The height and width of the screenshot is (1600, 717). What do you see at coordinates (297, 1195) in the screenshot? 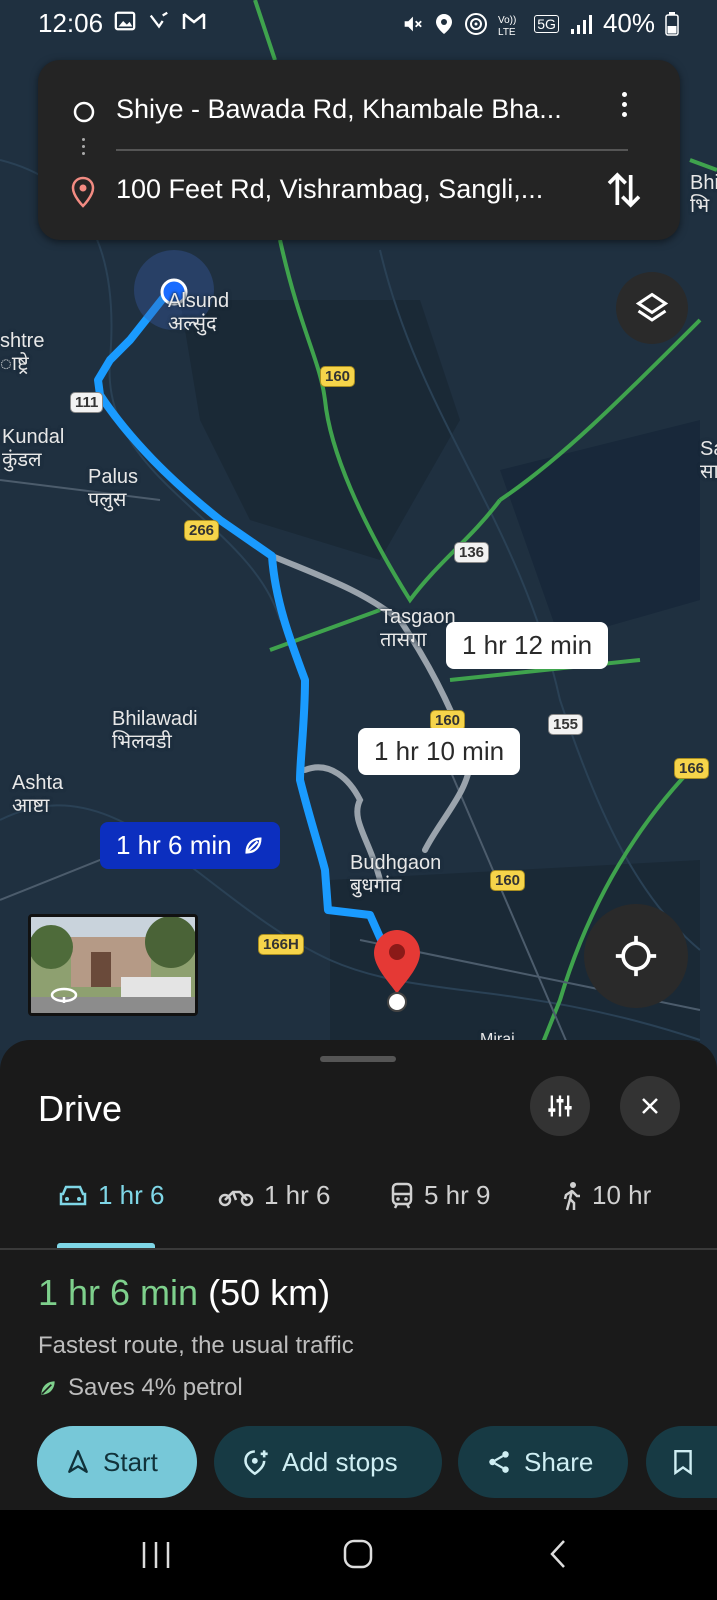
I see `tab-motorcycle-label: 1 hr 6` at bounding box center [297, 1195].